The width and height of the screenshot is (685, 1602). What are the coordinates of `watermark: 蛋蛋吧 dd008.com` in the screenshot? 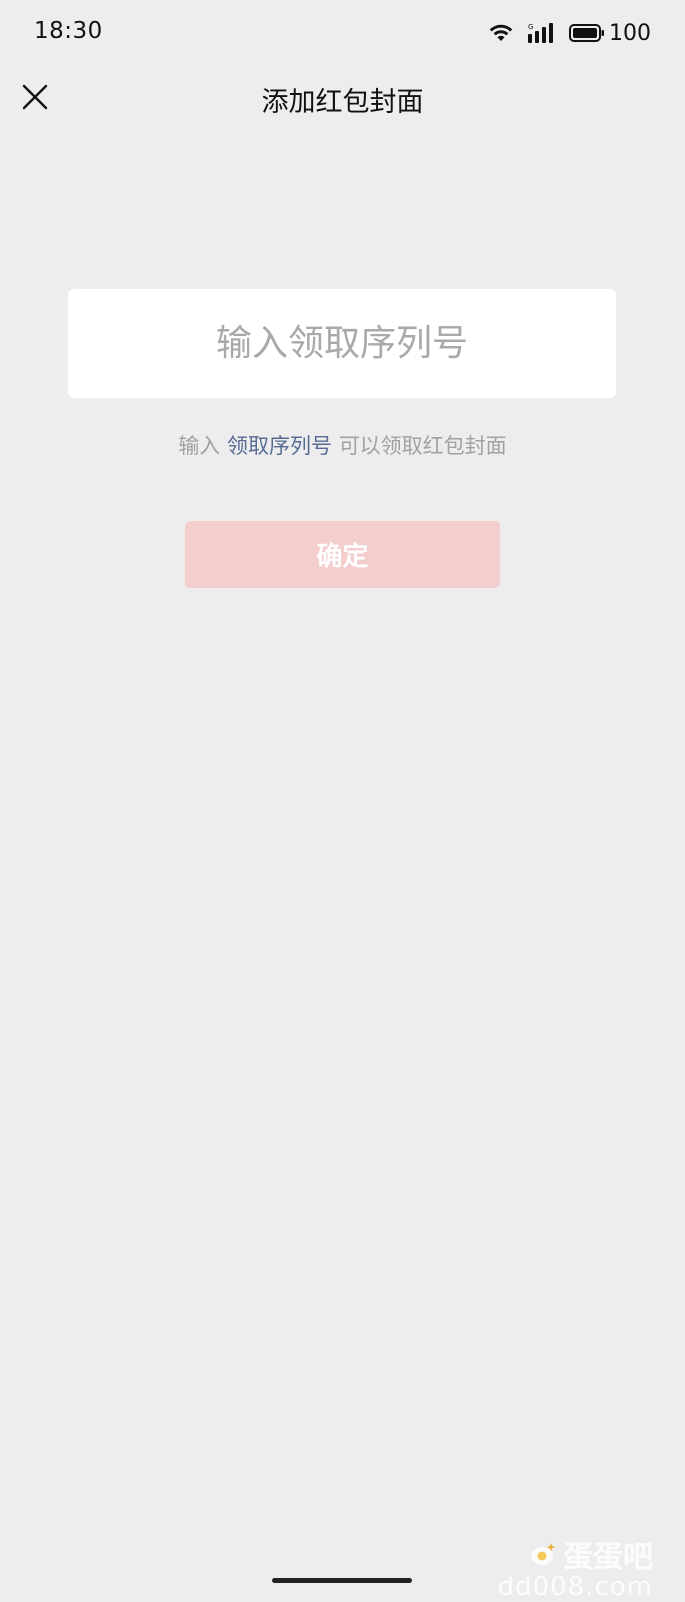 It's located at (575, 1567).